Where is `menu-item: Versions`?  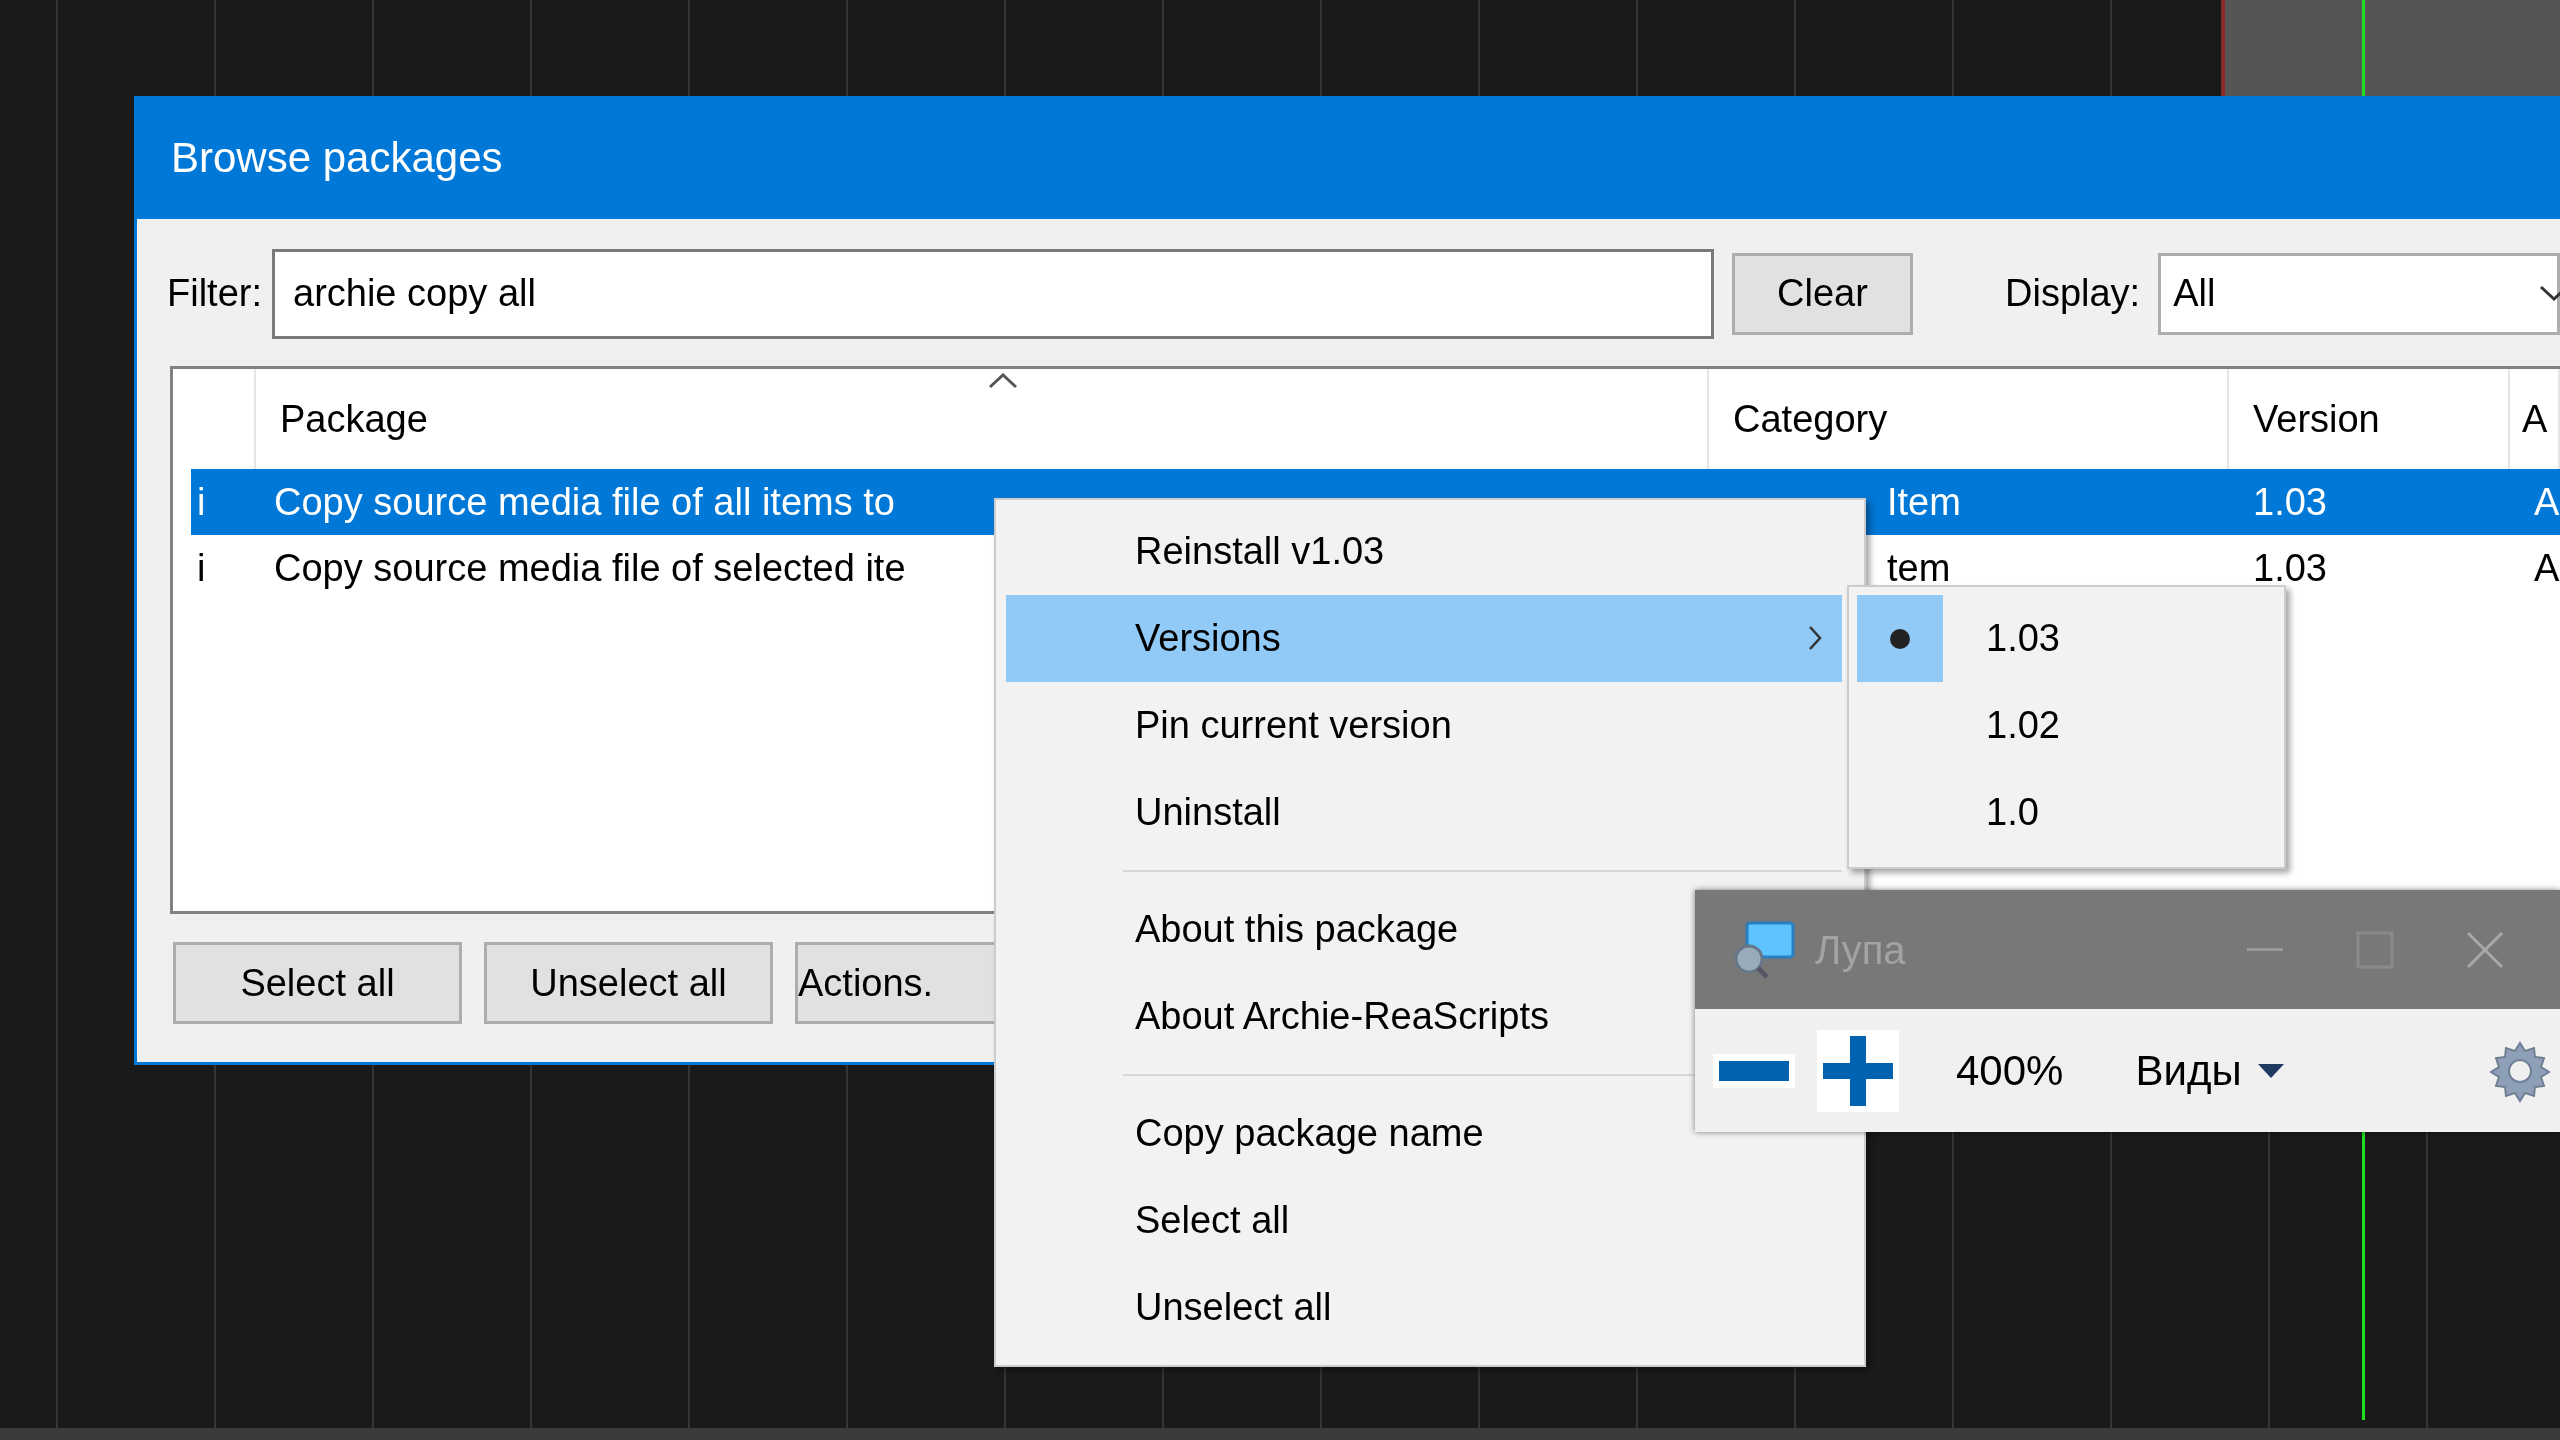 menu-item: Versions is located at coordinates (1424, 638).